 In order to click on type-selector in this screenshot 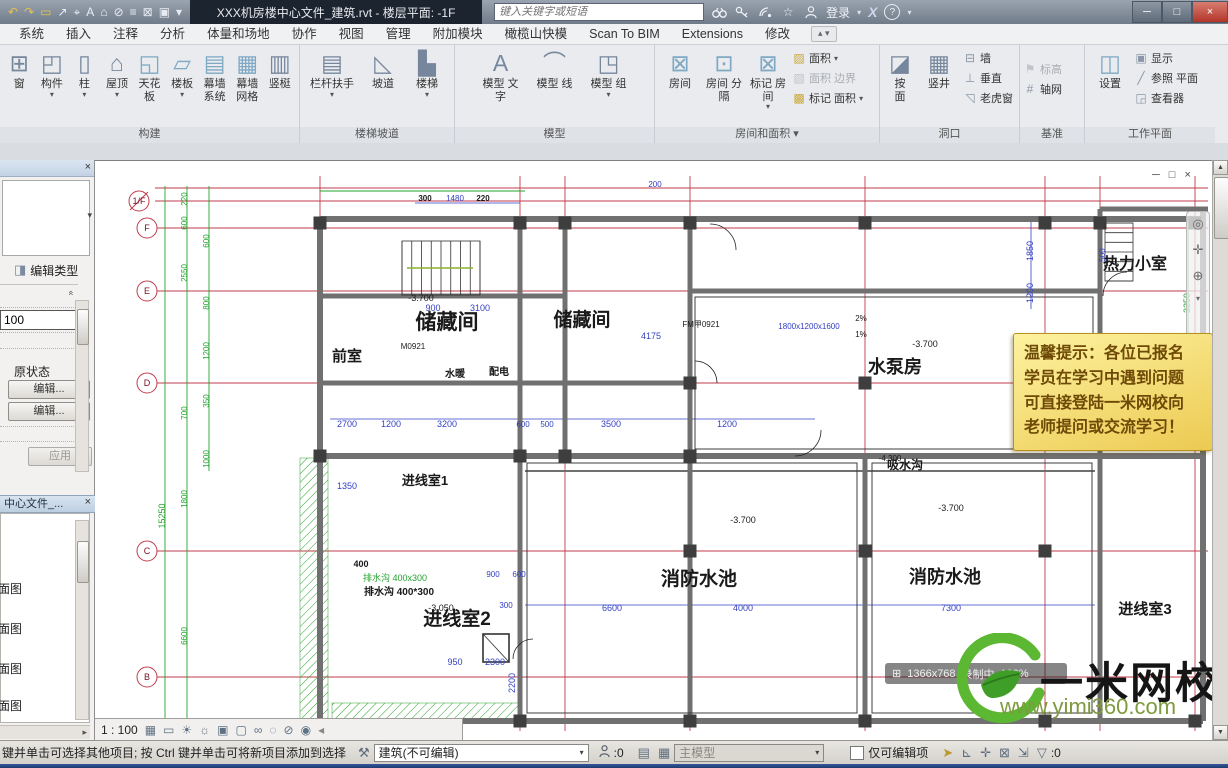, I will do `click(46, 218)`.